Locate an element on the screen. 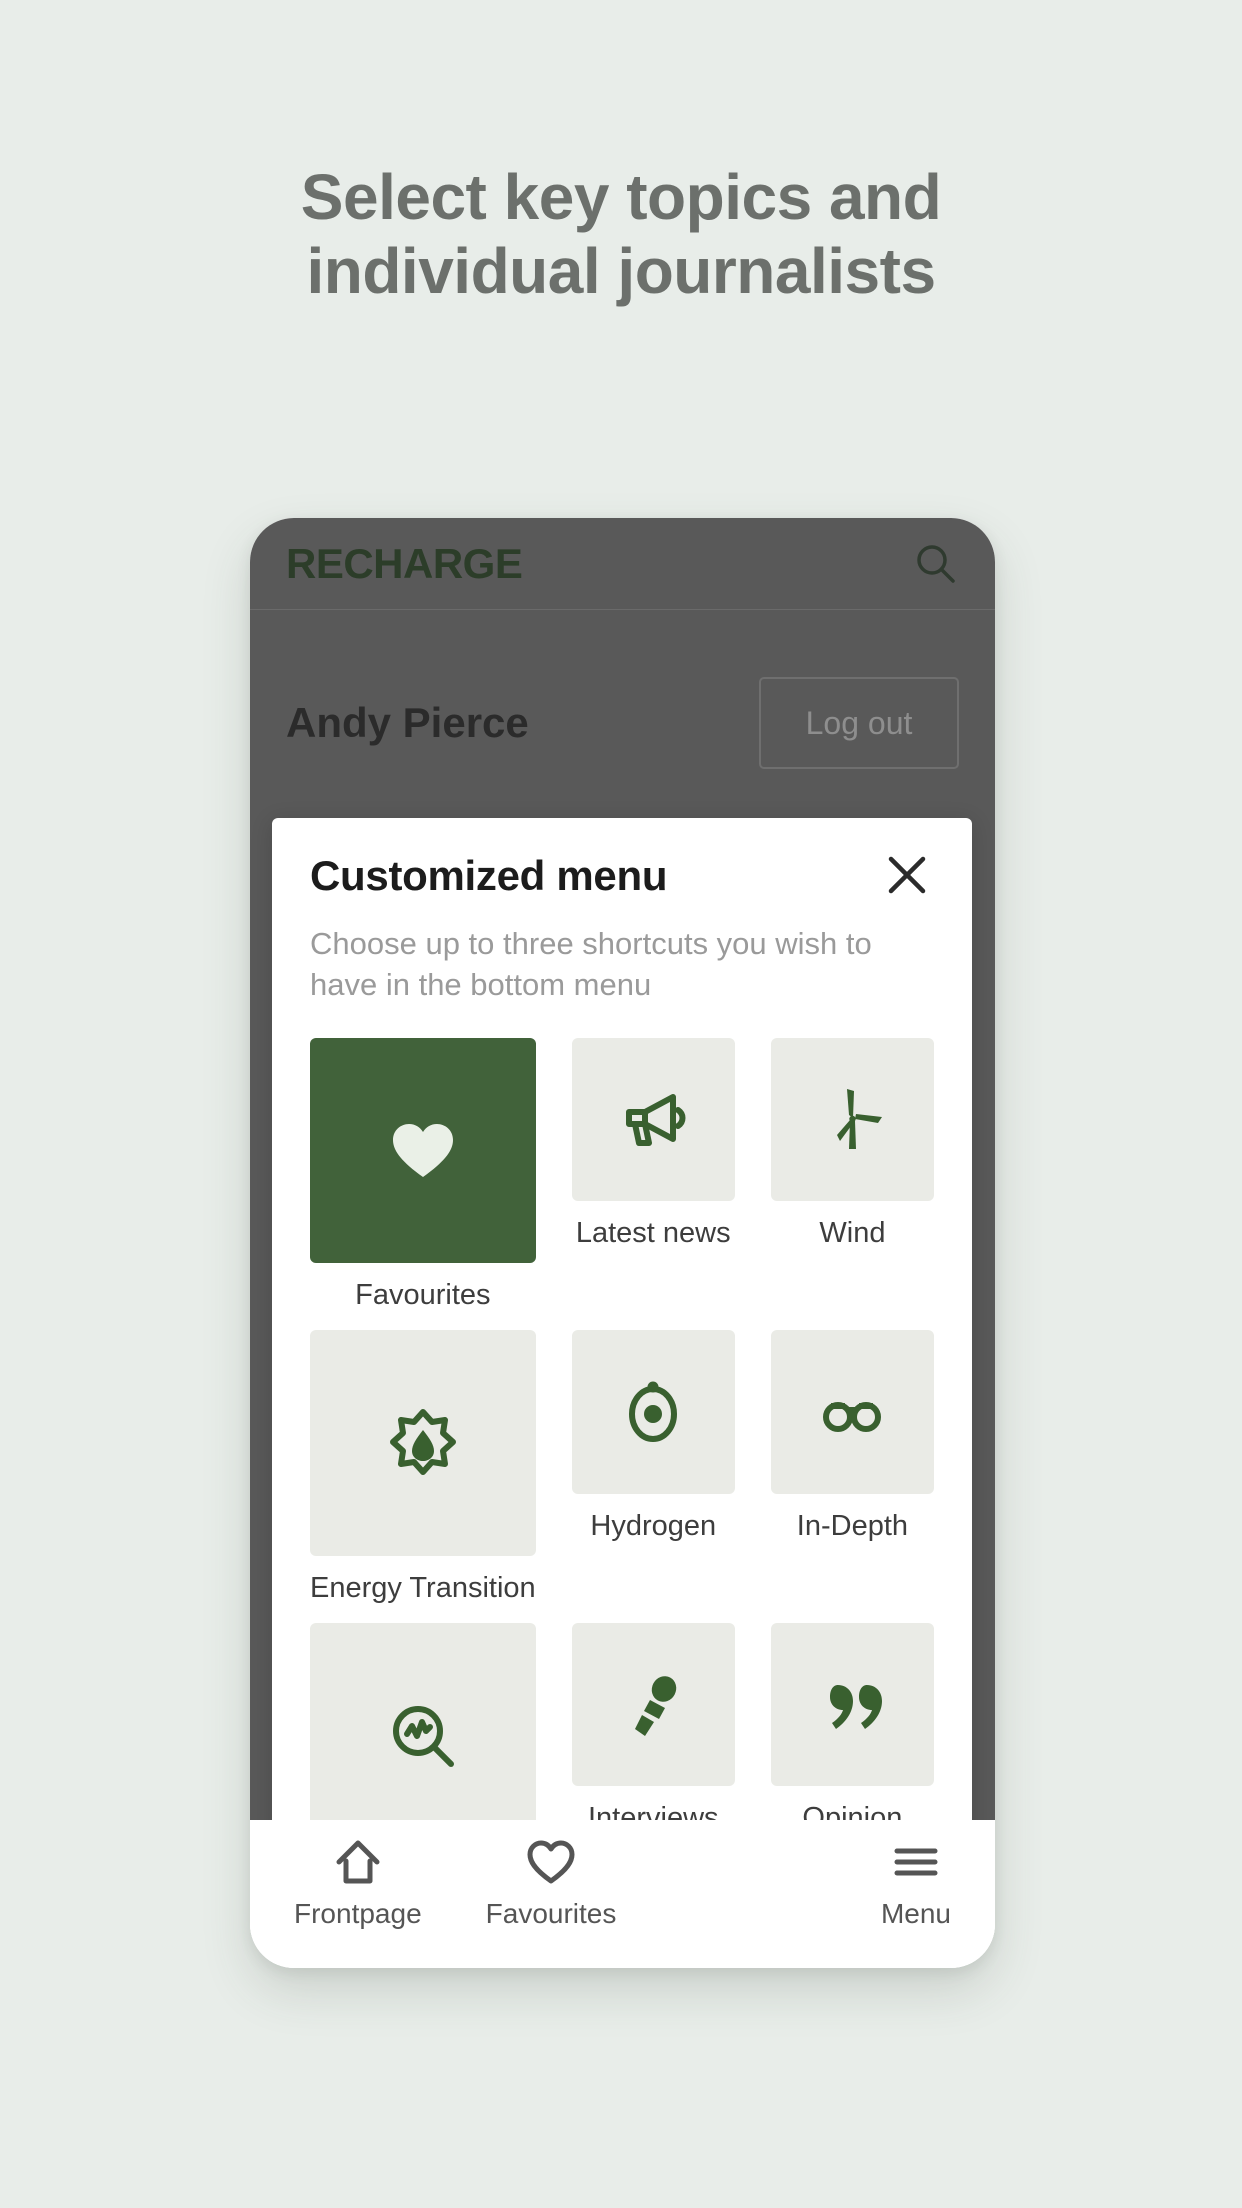 This screenshot has width=1242, height=2208. shortcut-latest-news: Latest news is located at coordinates (653, 1175).